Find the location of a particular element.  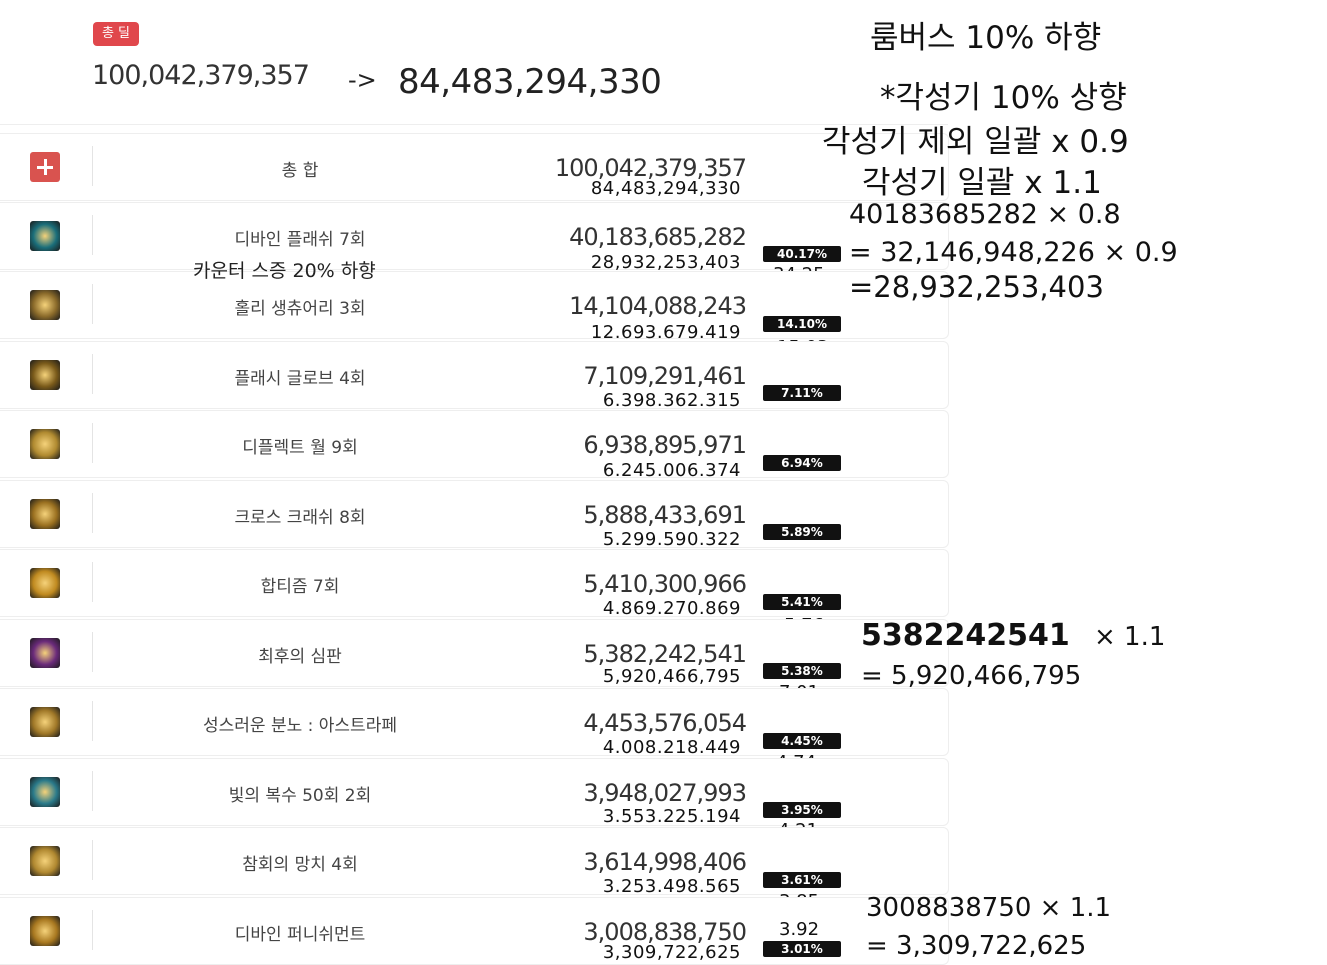

total-damage-before: 100,042,379,357 is located at coordinates (201, 75).